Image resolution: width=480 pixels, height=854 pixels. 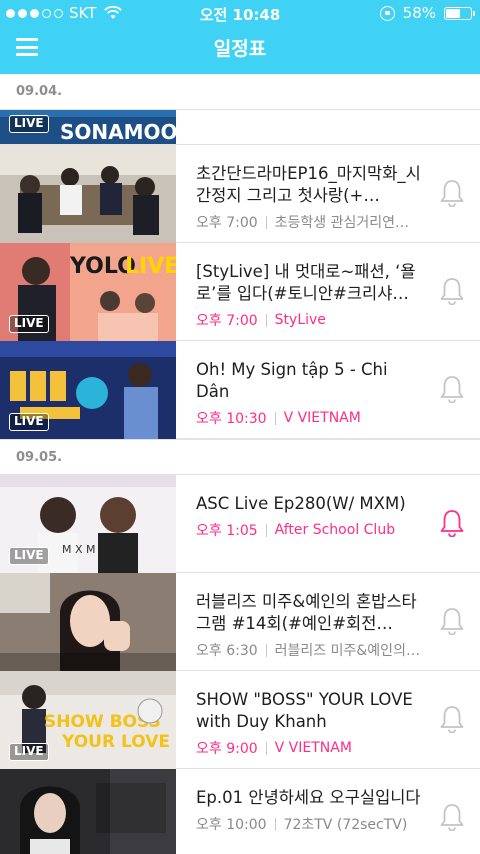 I want to click on app-header: SKT 오전 10:48 58% 일정표, so click(x=240, y=37).